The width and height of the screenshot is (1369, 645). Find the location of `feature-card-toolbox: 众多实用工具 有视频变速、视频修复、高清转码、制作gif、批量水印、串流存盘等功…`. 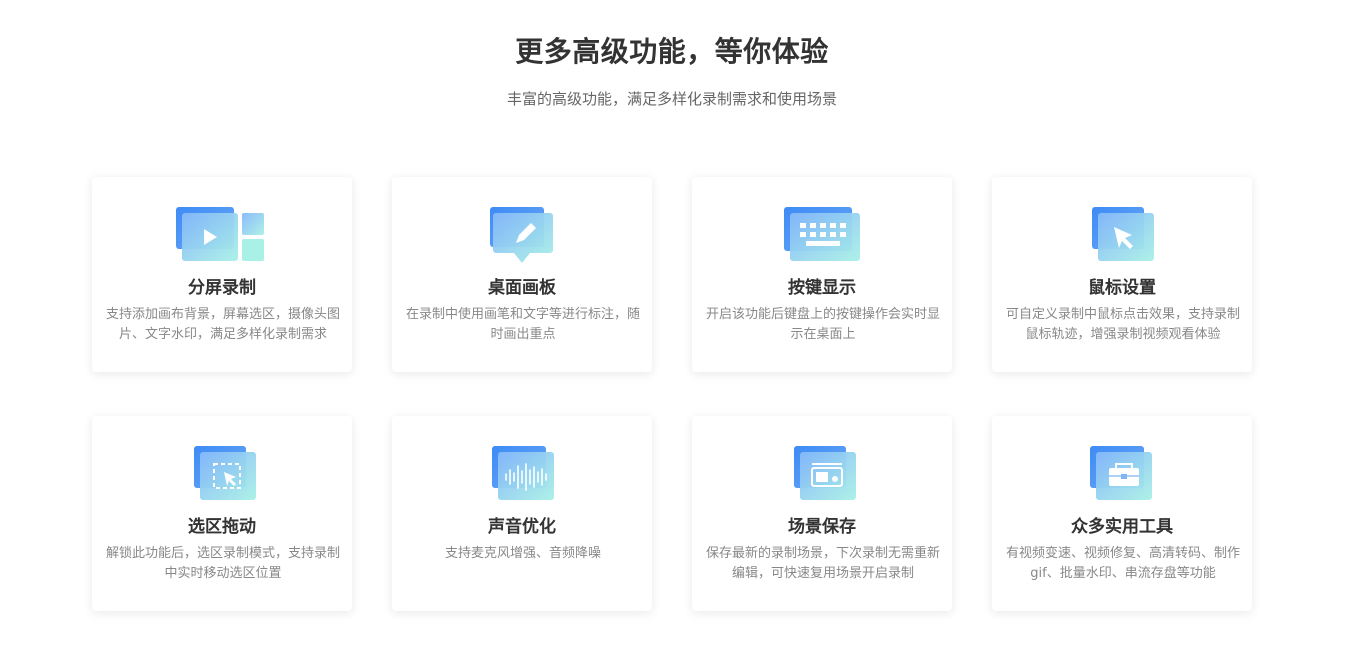

feature-card-toolbox: 众多实用工具 有视频变速、视频修复、高清转码、制作gif、批量水印、串流存盘等功… is located at coordinates (1122, 513).